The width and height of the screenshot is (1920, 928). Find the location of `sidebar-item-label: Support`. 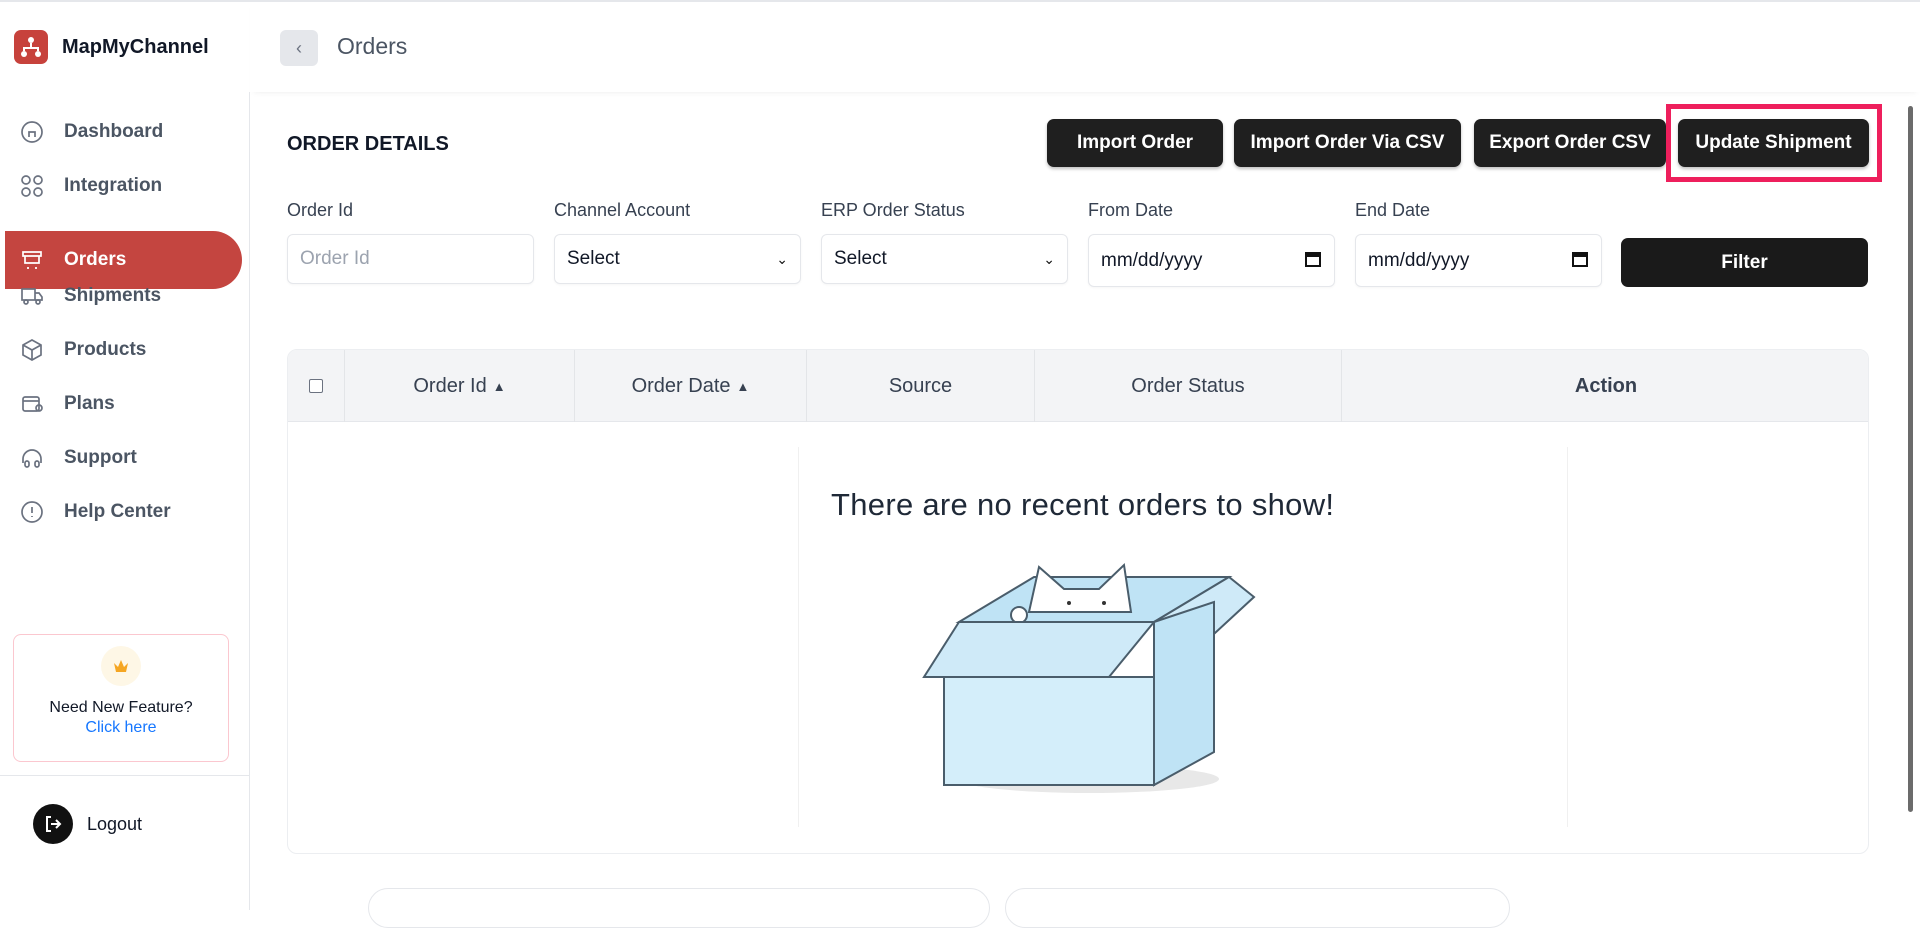

sidebar-item-label: Support is located at coordinates (100, 457).